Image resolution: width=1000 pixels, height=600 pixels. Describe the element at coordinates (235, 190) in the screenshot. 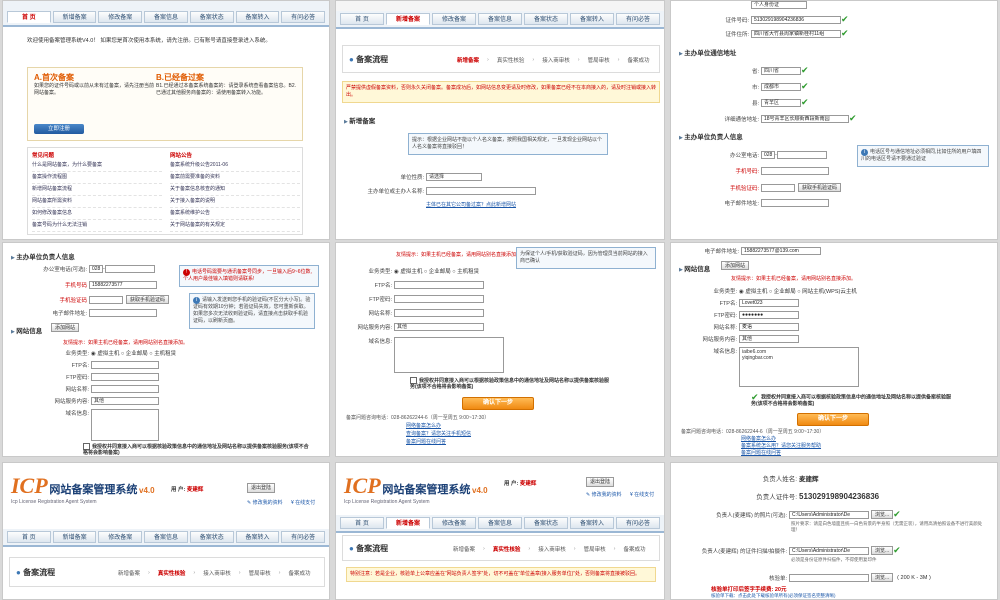

I see `notice-item: 关于备案信息核查的通知` at that location.